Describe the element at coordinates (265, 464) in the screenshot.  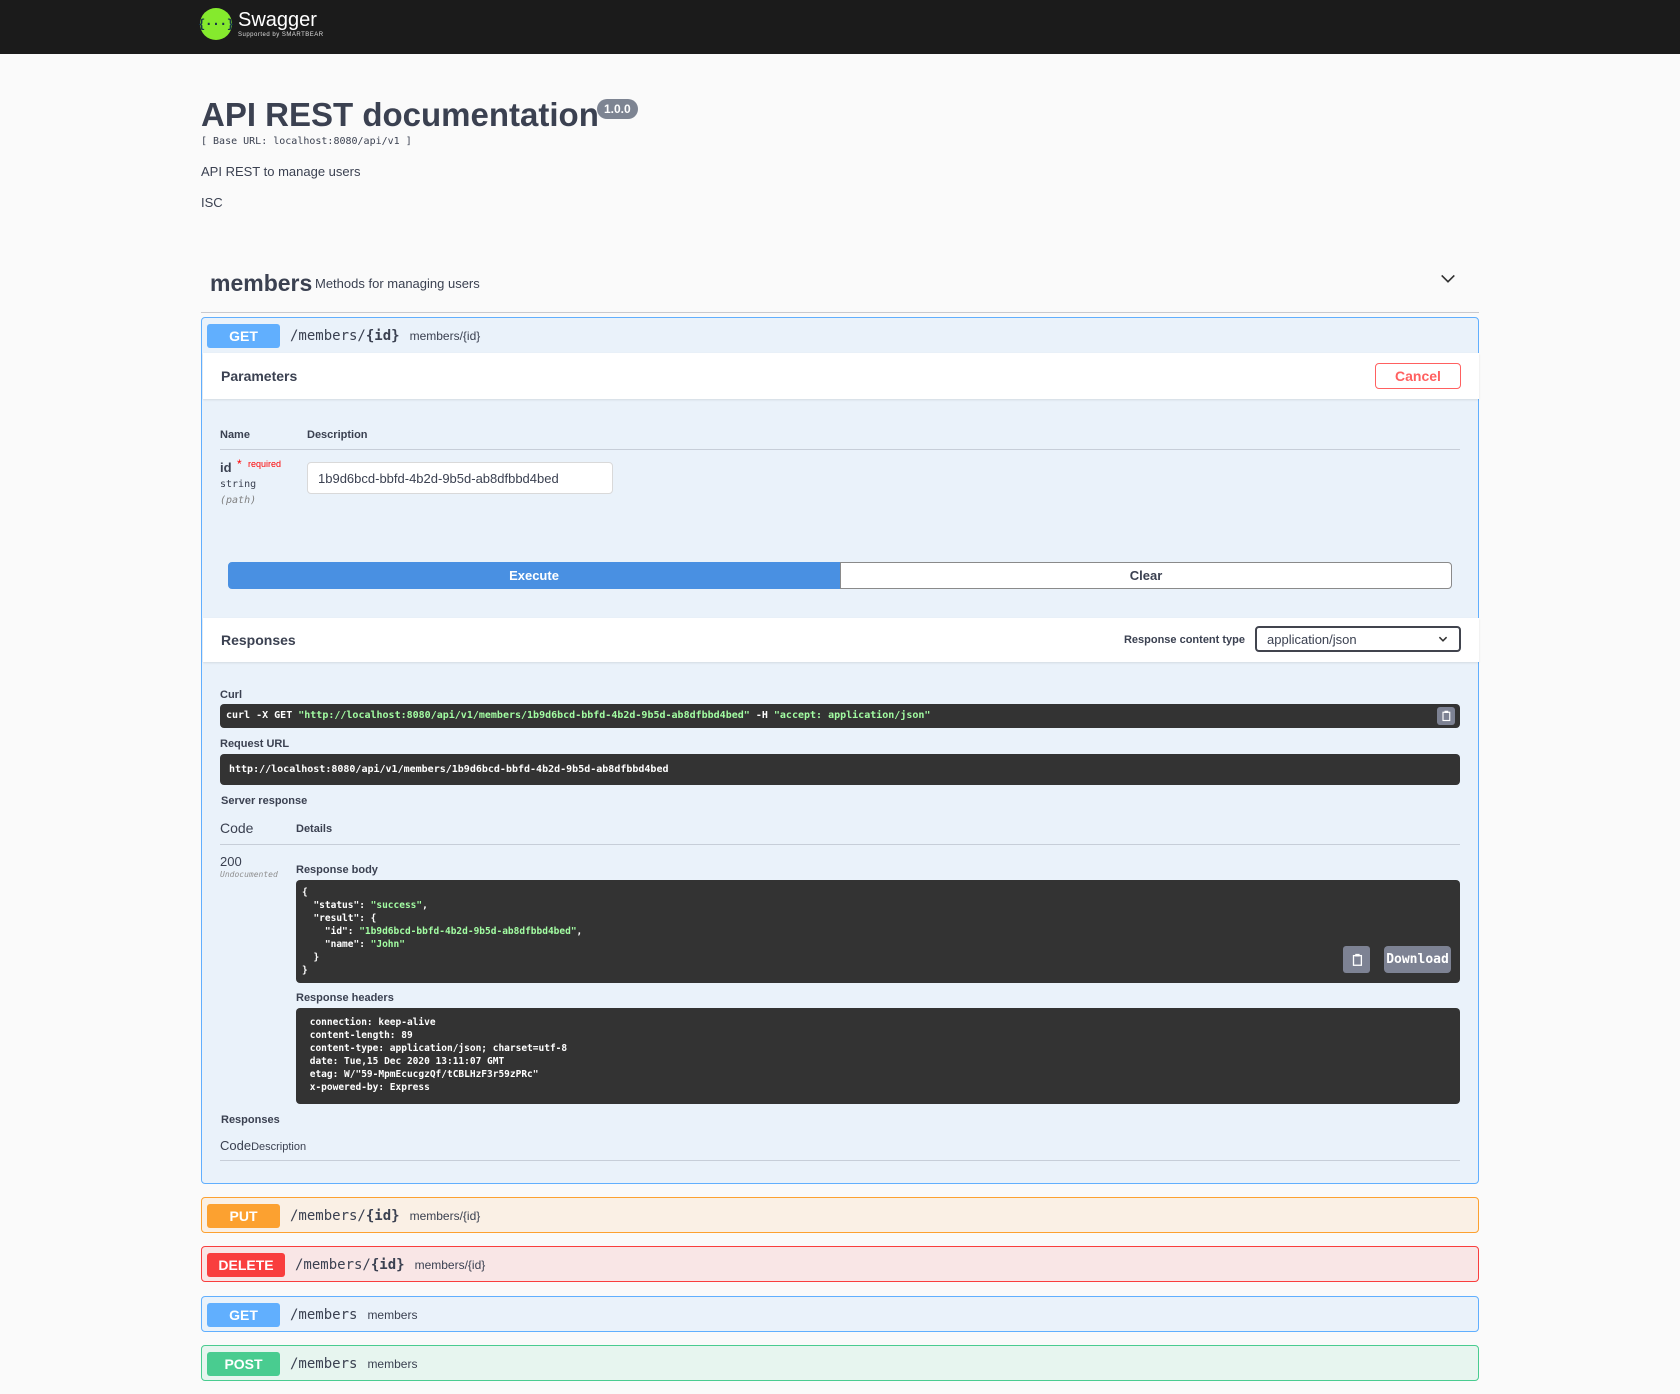
I see `required-label: required` at that location.